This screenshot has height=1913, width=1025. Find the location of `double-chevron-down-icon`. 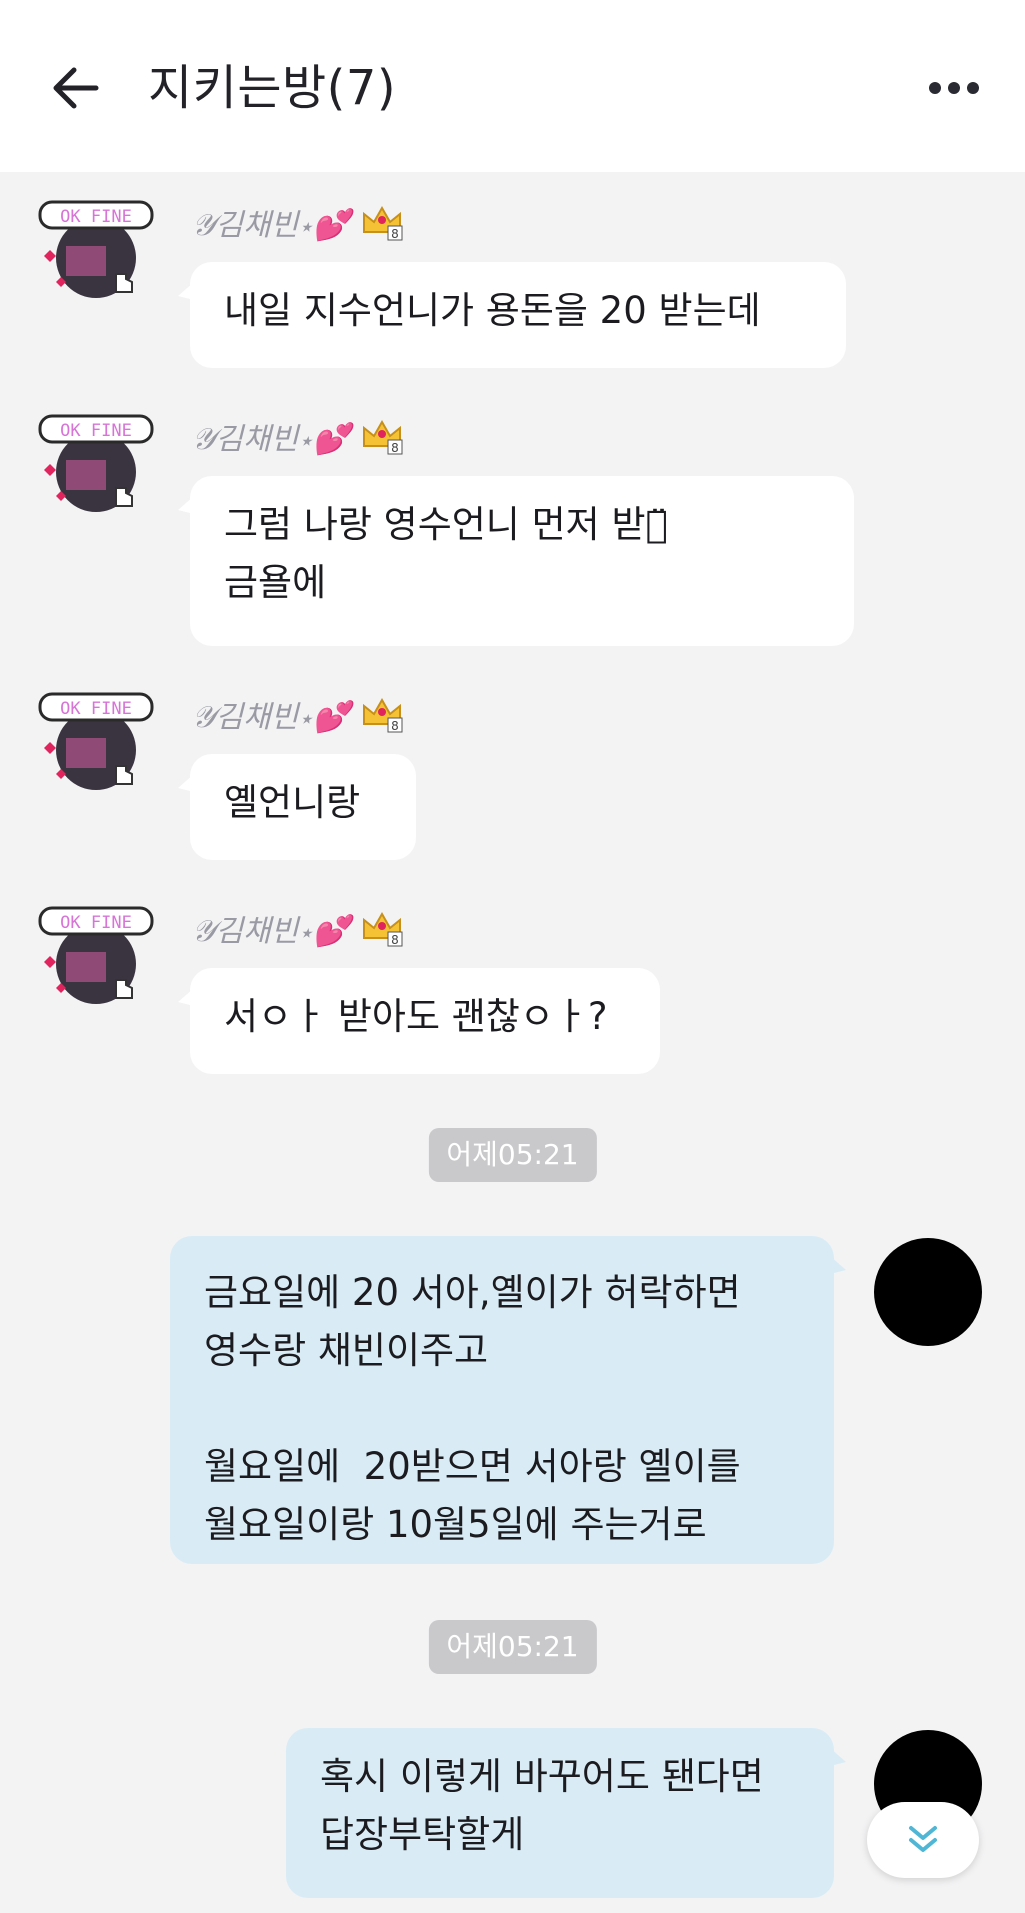

double-chevron-down-icon is located at coordinates (923, 1839).